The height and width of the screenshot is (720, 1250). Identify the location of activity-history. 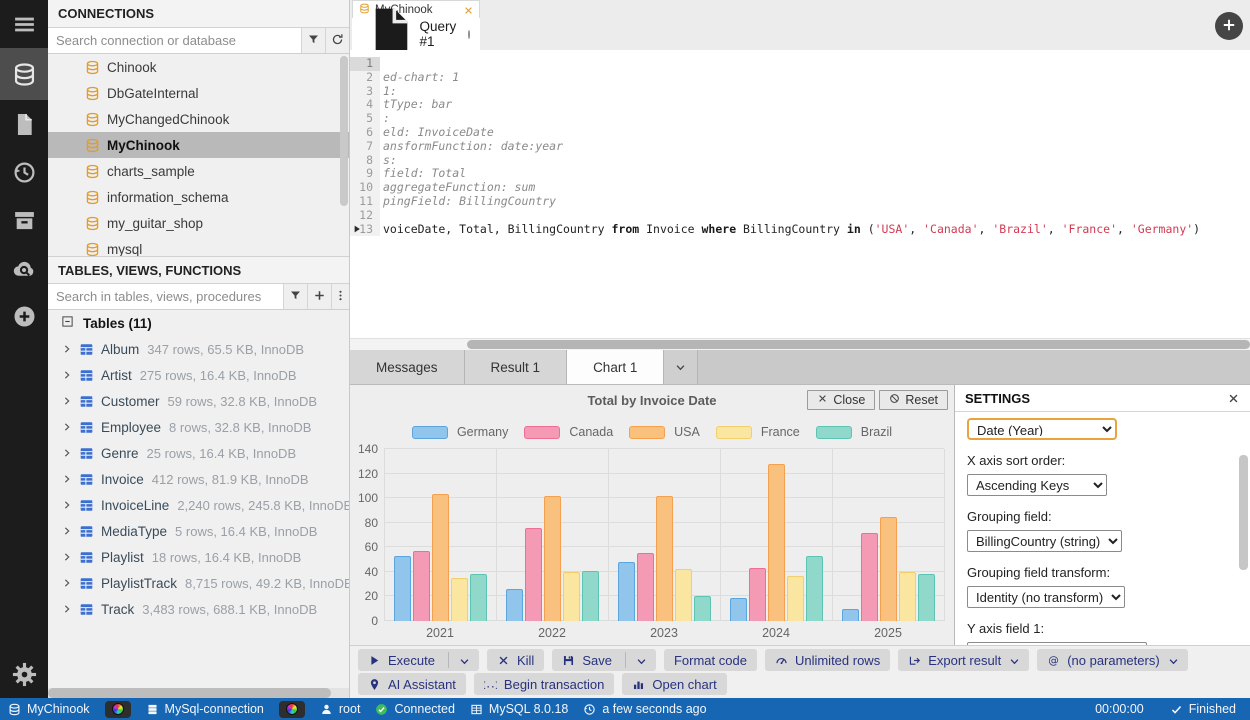
(24, 172).